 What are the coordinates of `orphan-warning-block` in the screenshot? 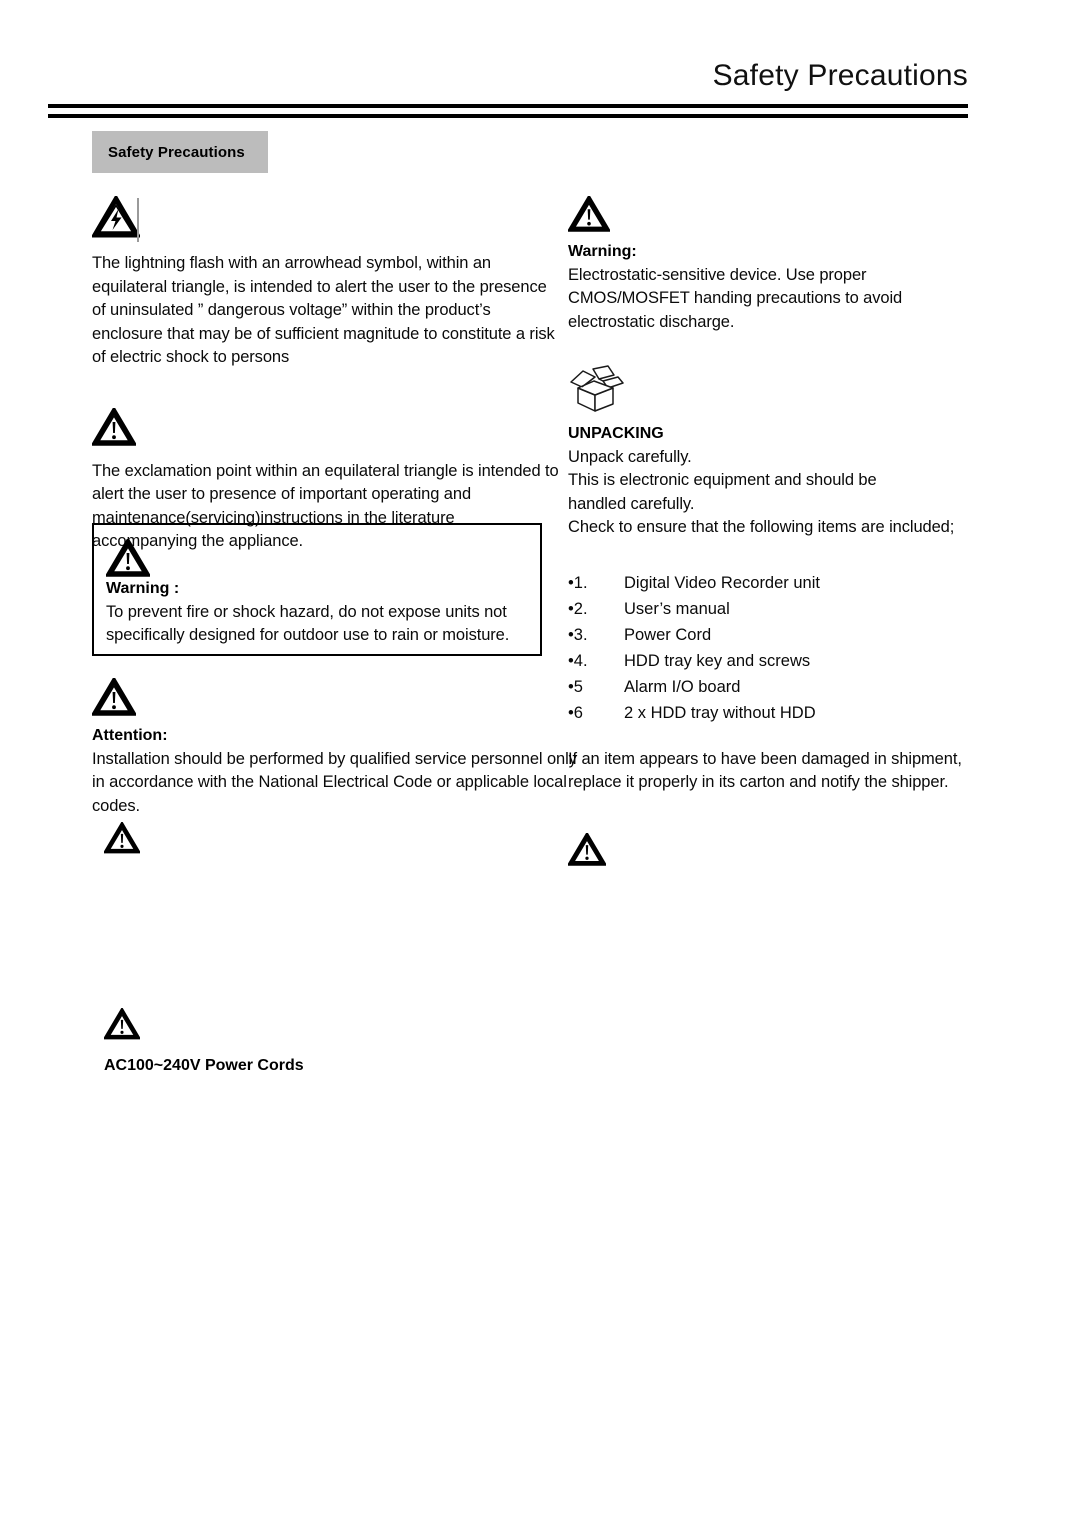 It's located at (122, 838).